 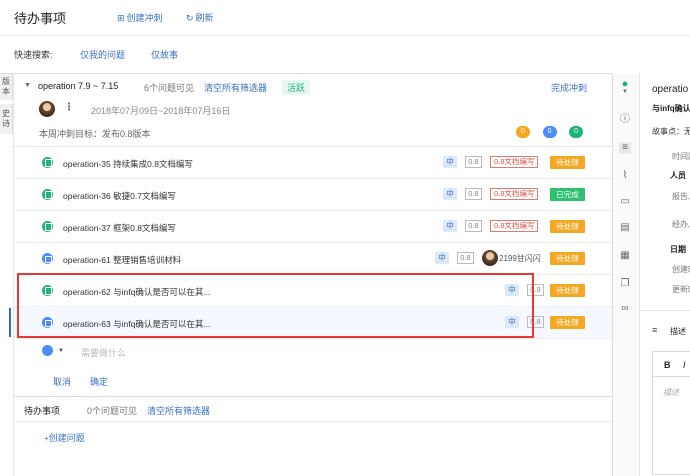 I want to click on refresh-label: 刷新, so click(x=204, y=18).